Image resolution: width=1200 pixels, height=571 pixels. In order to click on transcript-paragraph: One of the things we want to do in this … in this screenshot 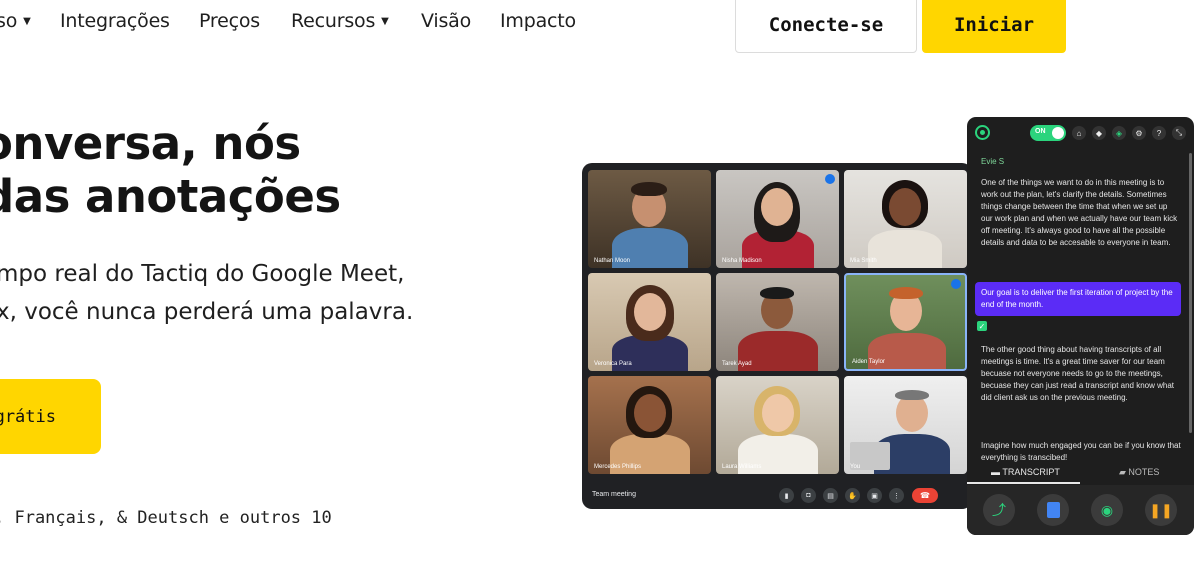, I will do `click(1079, 212)`.